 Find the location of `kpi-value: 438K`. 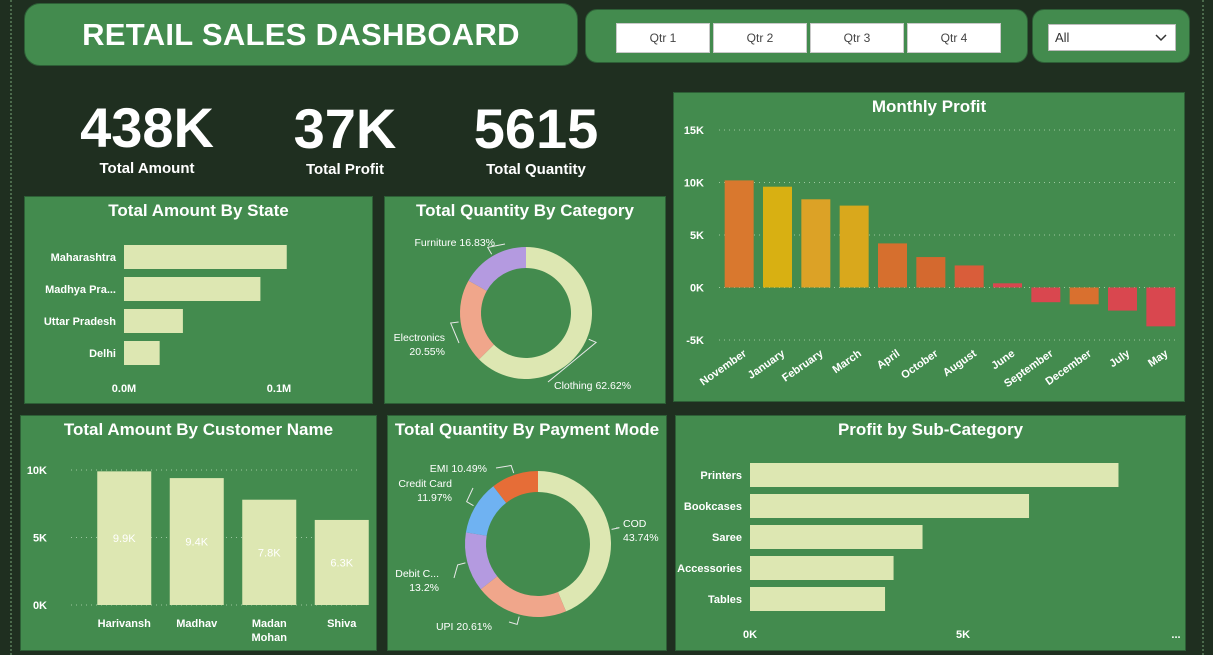

kpi-value: 438K is located at coordinates (147, 127).